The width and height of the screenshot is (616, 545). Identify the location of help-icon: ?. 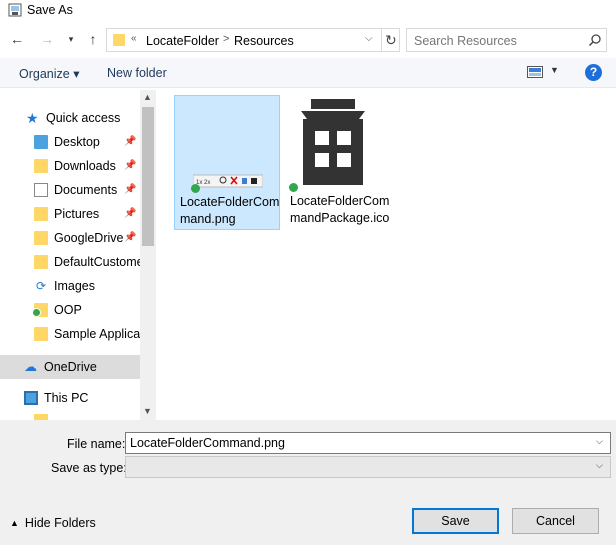
(593, 72).